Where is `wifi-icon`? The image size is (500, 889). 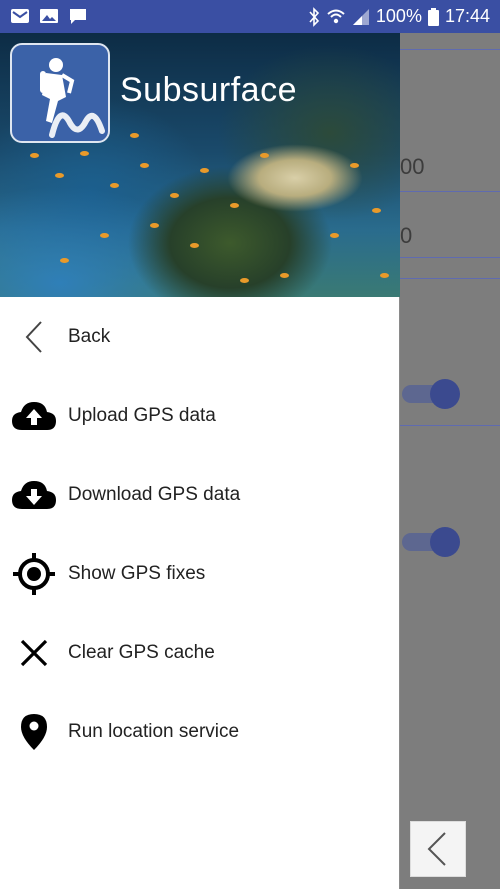 wifi-icon is located at coordinates (336, 16).